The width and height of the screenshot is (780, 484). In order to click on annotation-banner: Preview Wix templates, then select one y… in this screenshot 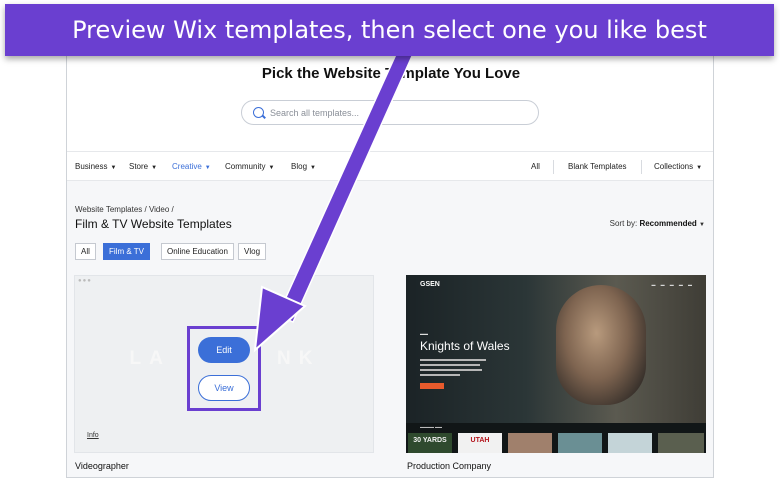, I will do `click(389, 30)`.